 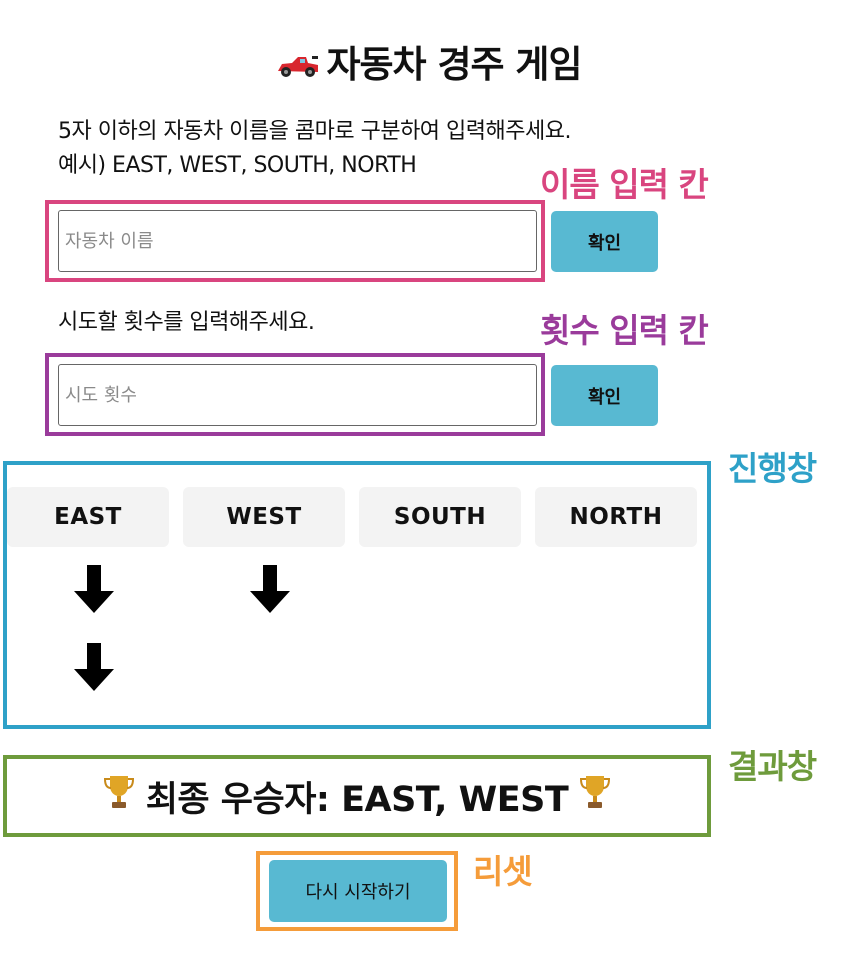 What do you see at coordinates (624, 184) in the screenshot?
I see `annotation-name-input: 이름 입력 칸` at bounding box center [624, 184].